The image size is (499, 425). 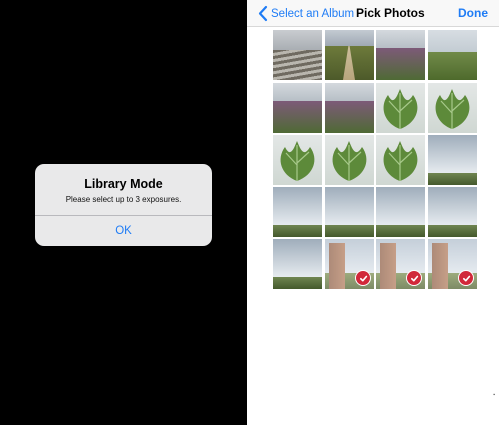 What do you see at coordinates (473, 13) in the screenshot?
I see `done-button: Done` at bounding box center [473, 13].